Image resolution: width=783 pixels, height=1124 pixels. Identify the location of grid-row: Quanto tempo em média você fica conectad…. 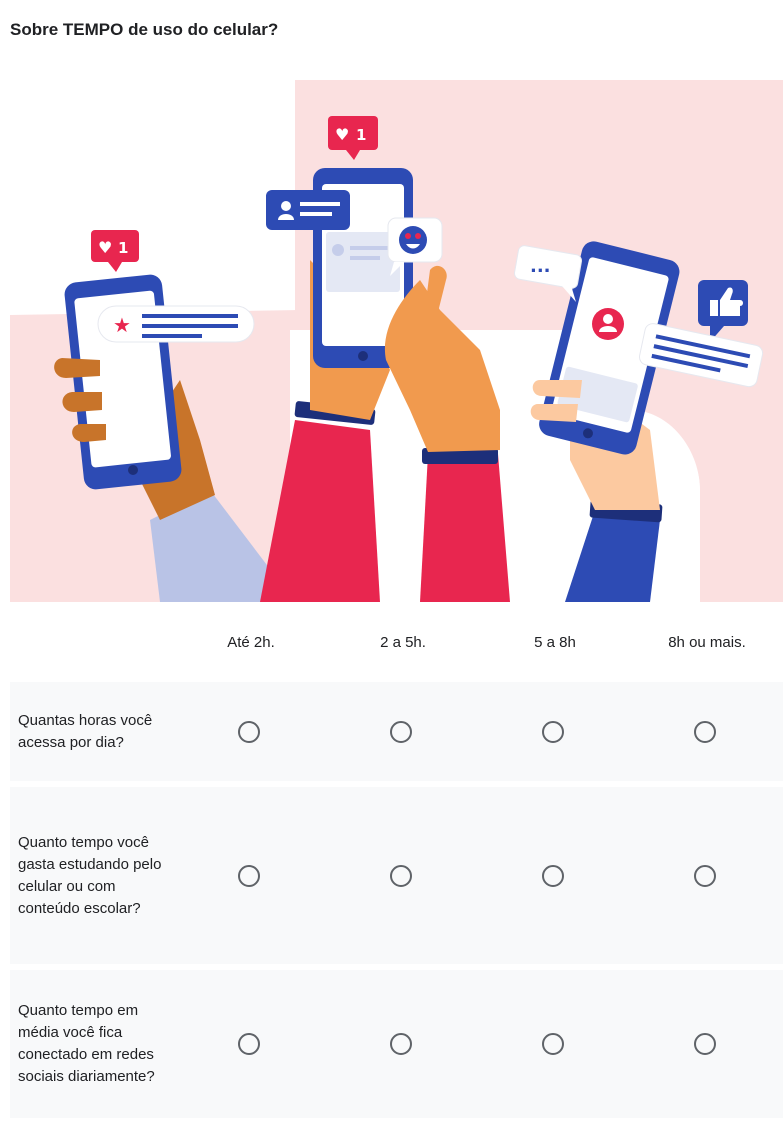
(396, 1044).